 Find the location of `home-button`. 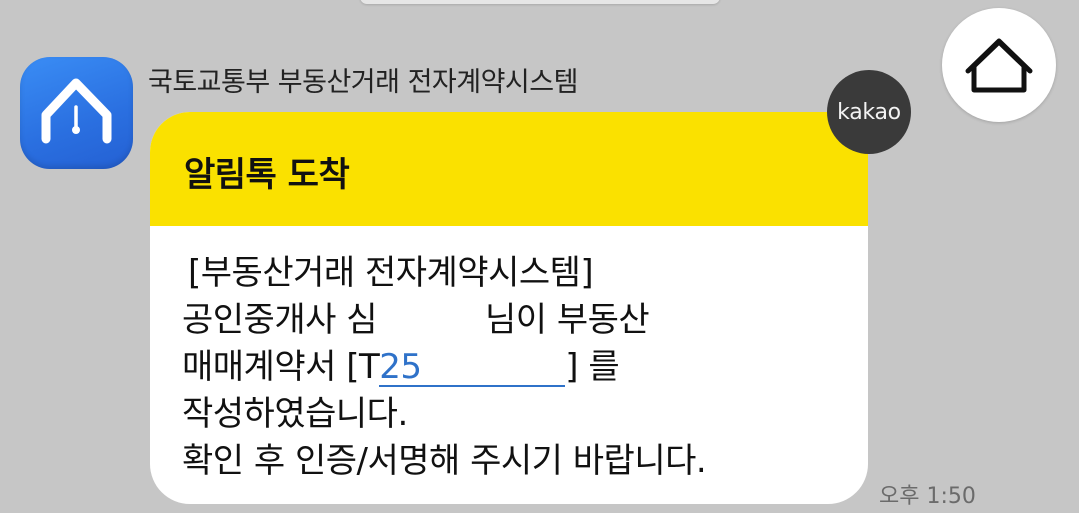

home-button is located at coordinates (999, 65).